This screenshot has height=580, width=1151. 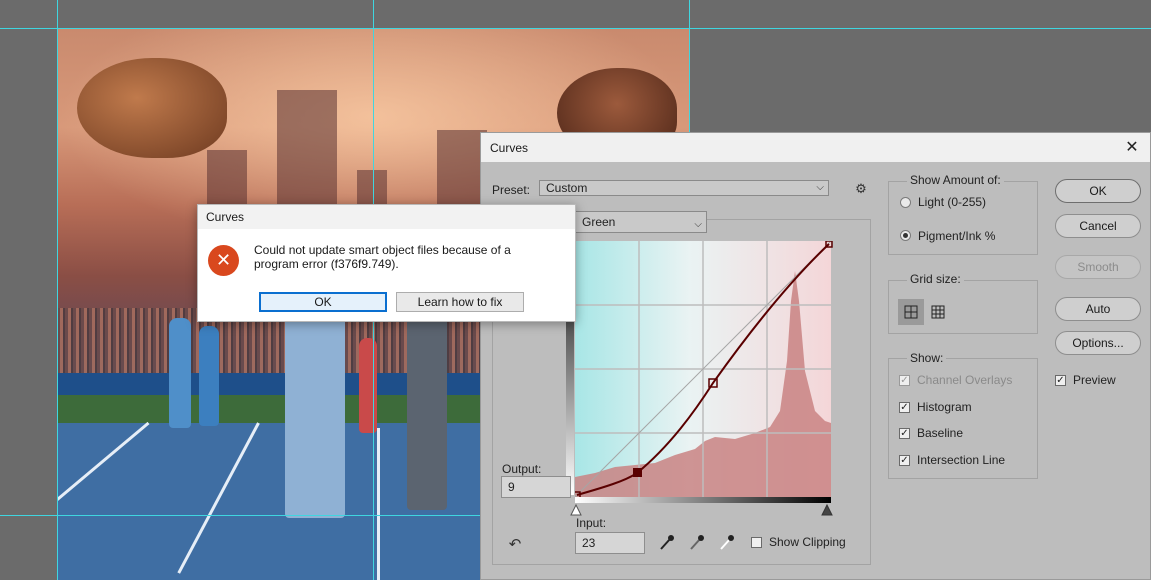 What do you see at coordinates (684, 188) in the screenshot?
I see `preset-dropdown: Custom ⌵` at bounding box center [684, 188].